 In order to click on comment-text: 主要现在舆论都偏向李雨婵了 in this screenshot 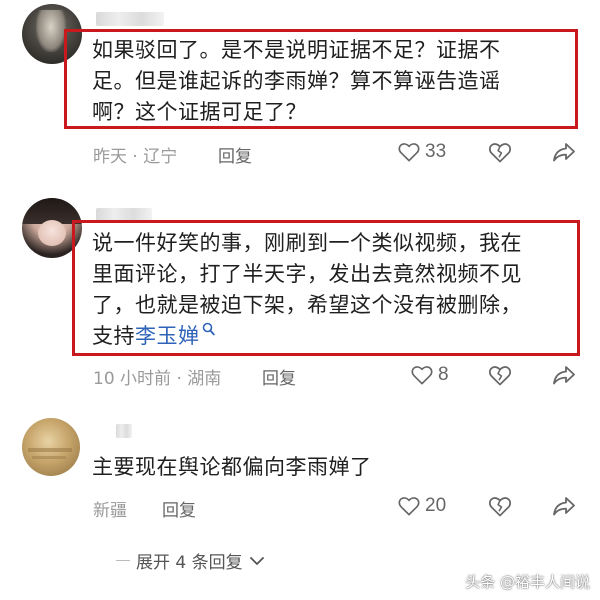, I will do `click(232, 467)`.